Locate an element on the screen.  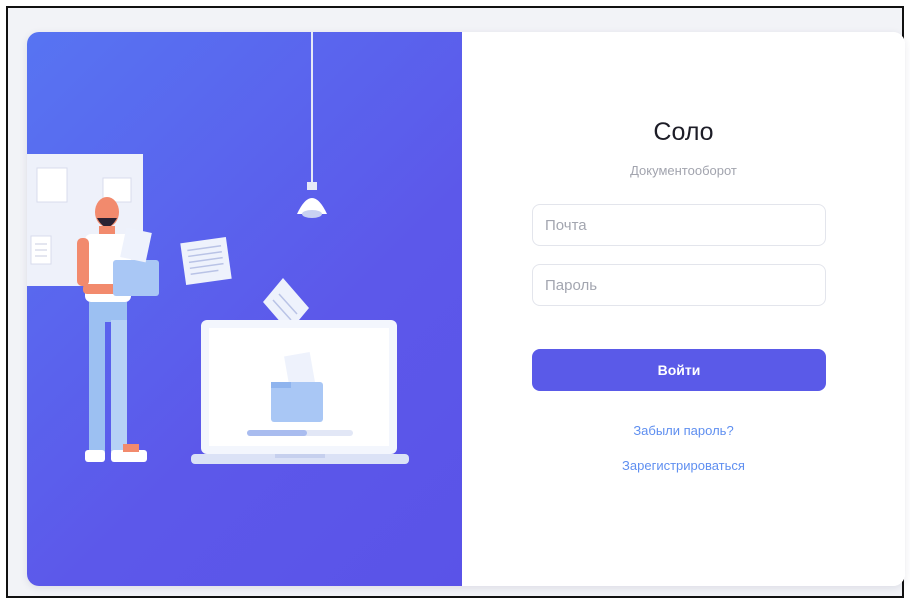
email-input is located at coordinates (679, 225).